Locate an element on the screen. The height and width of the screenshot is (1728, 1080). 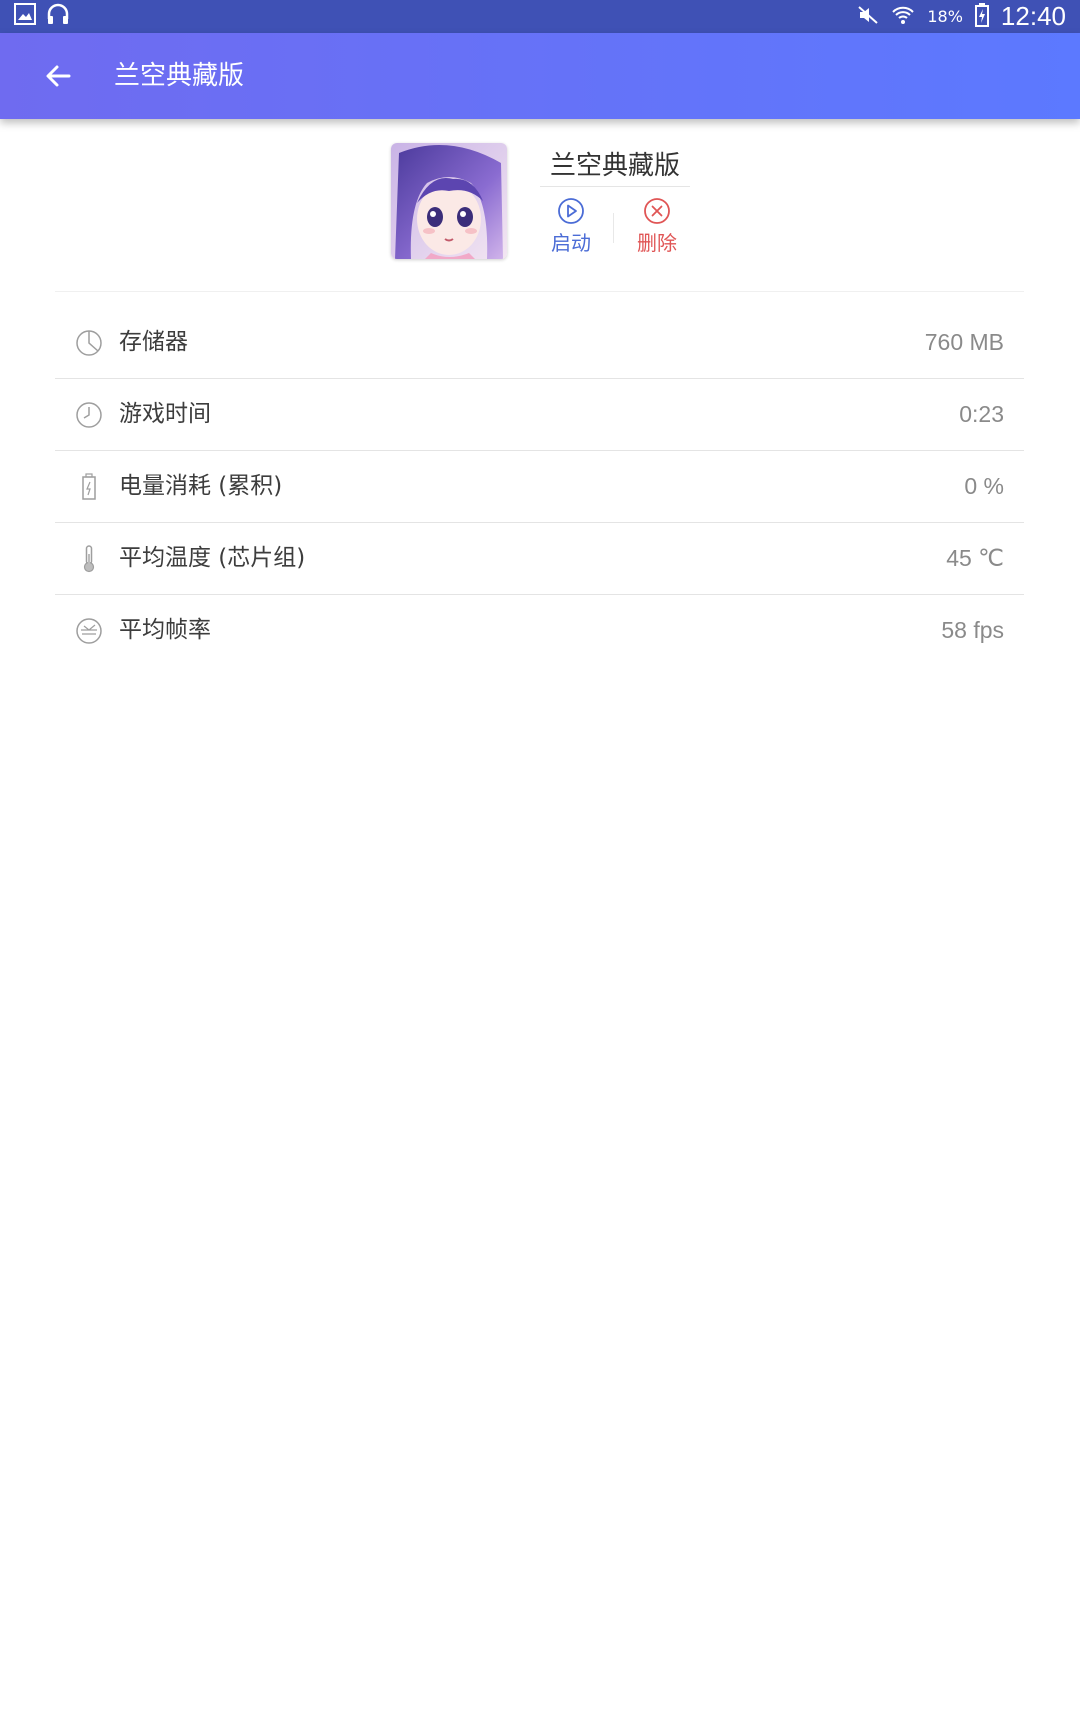
stat-value: 58 fps is located at coordinates (972, 630).